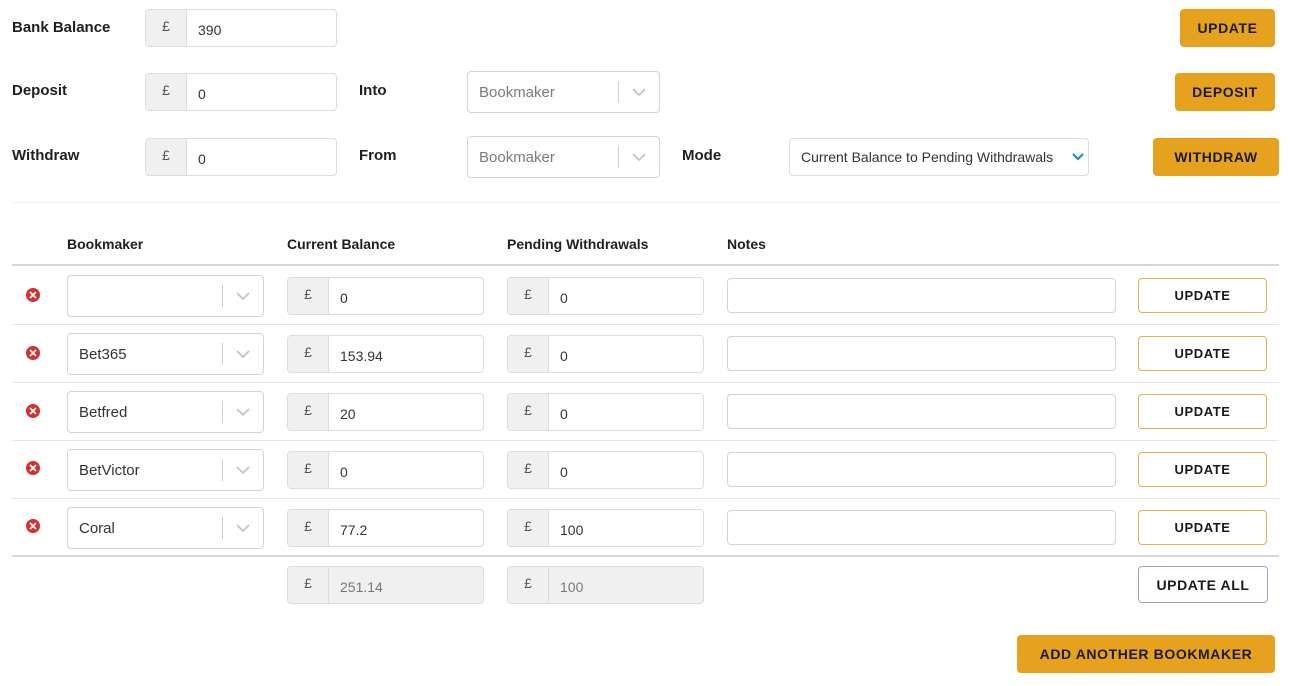 This screenshot has height=686, width=1290. What do you see at coordinates (1203, 584) in the screenshot?
I see `update-all-button: UPDATE ALL` at bounding box center [1203, 584].